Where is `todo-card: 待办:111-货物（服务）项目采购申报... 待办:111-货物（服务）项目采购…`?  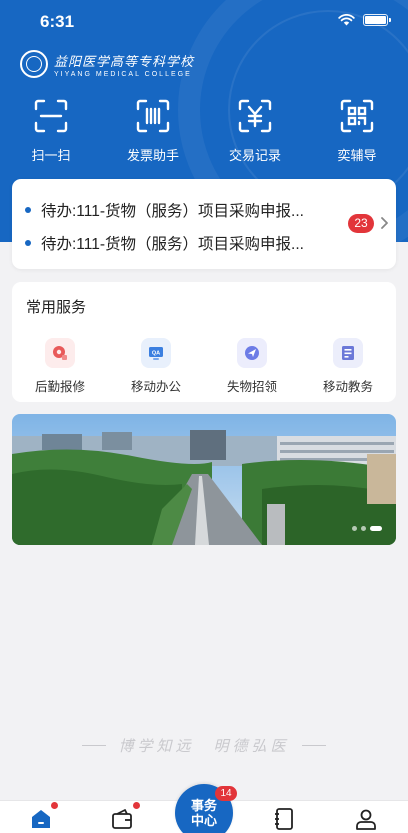 todo-card: 待办:111-货物（服务）项目采购申报... 待办:111-货物（服务）项目采购… is located at coordinates (204, 224).